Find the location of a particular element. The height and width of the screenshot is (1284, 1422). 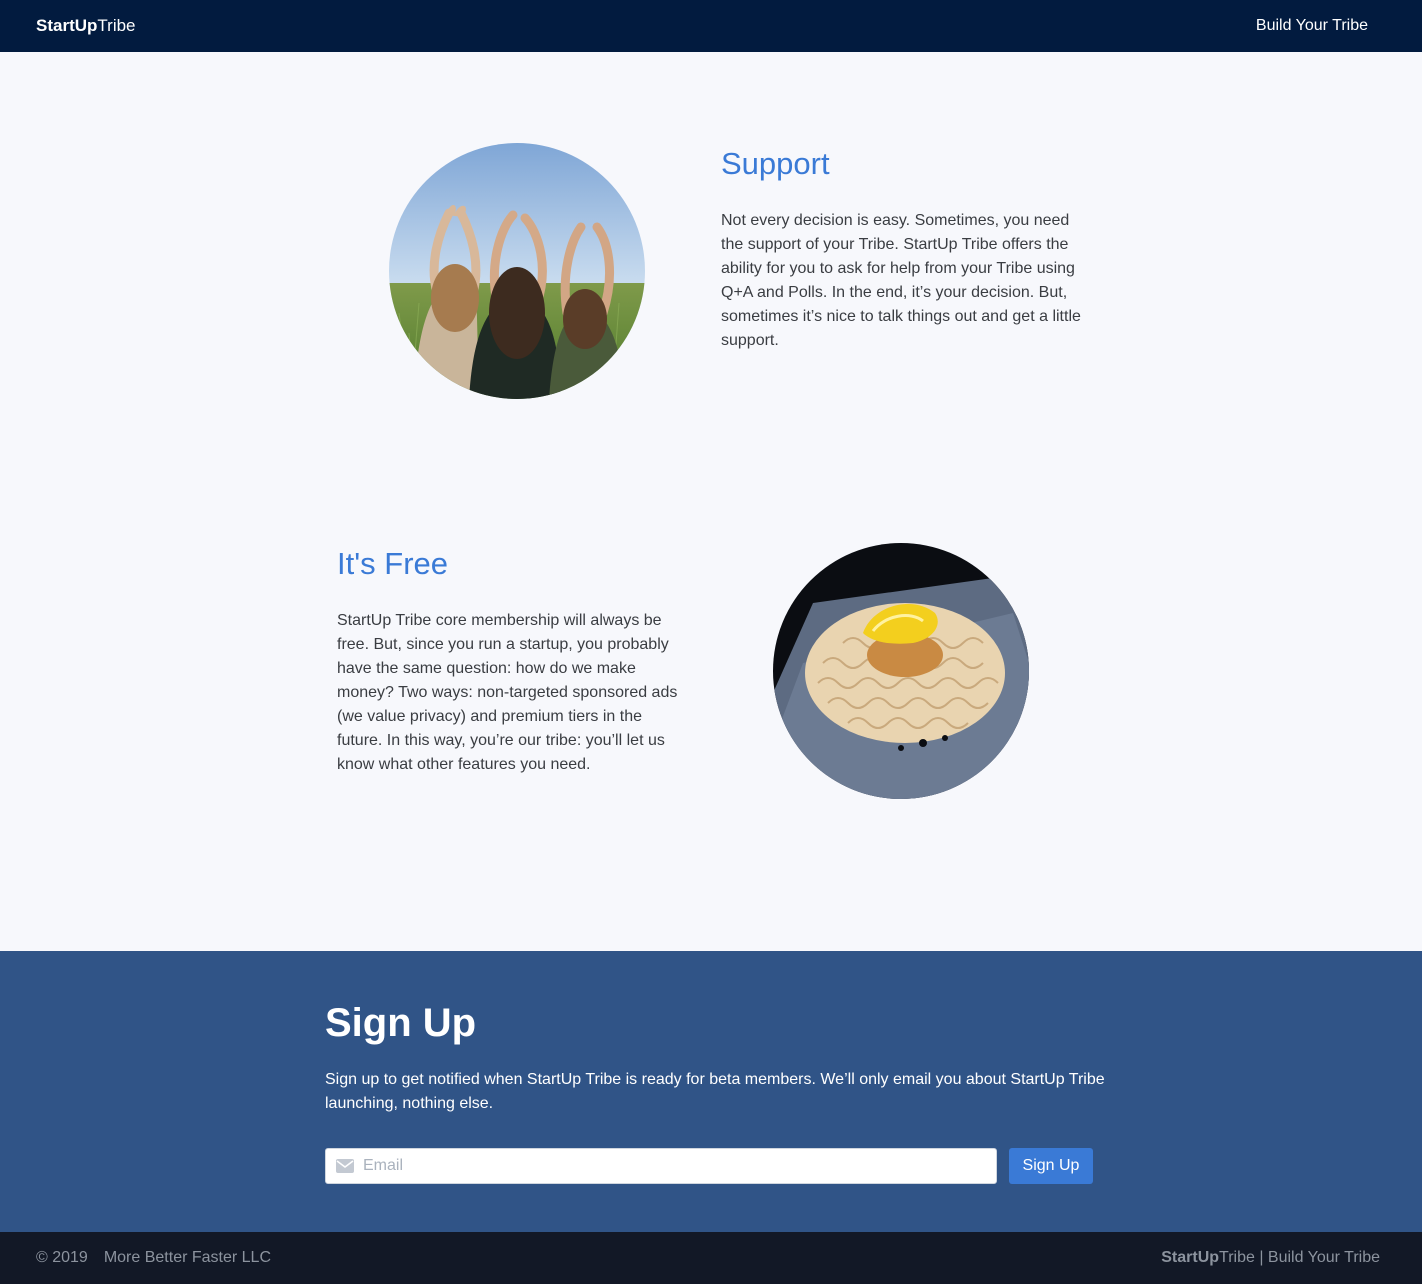

signup-button: Sign Up is located at coordinates (1051, 1166).